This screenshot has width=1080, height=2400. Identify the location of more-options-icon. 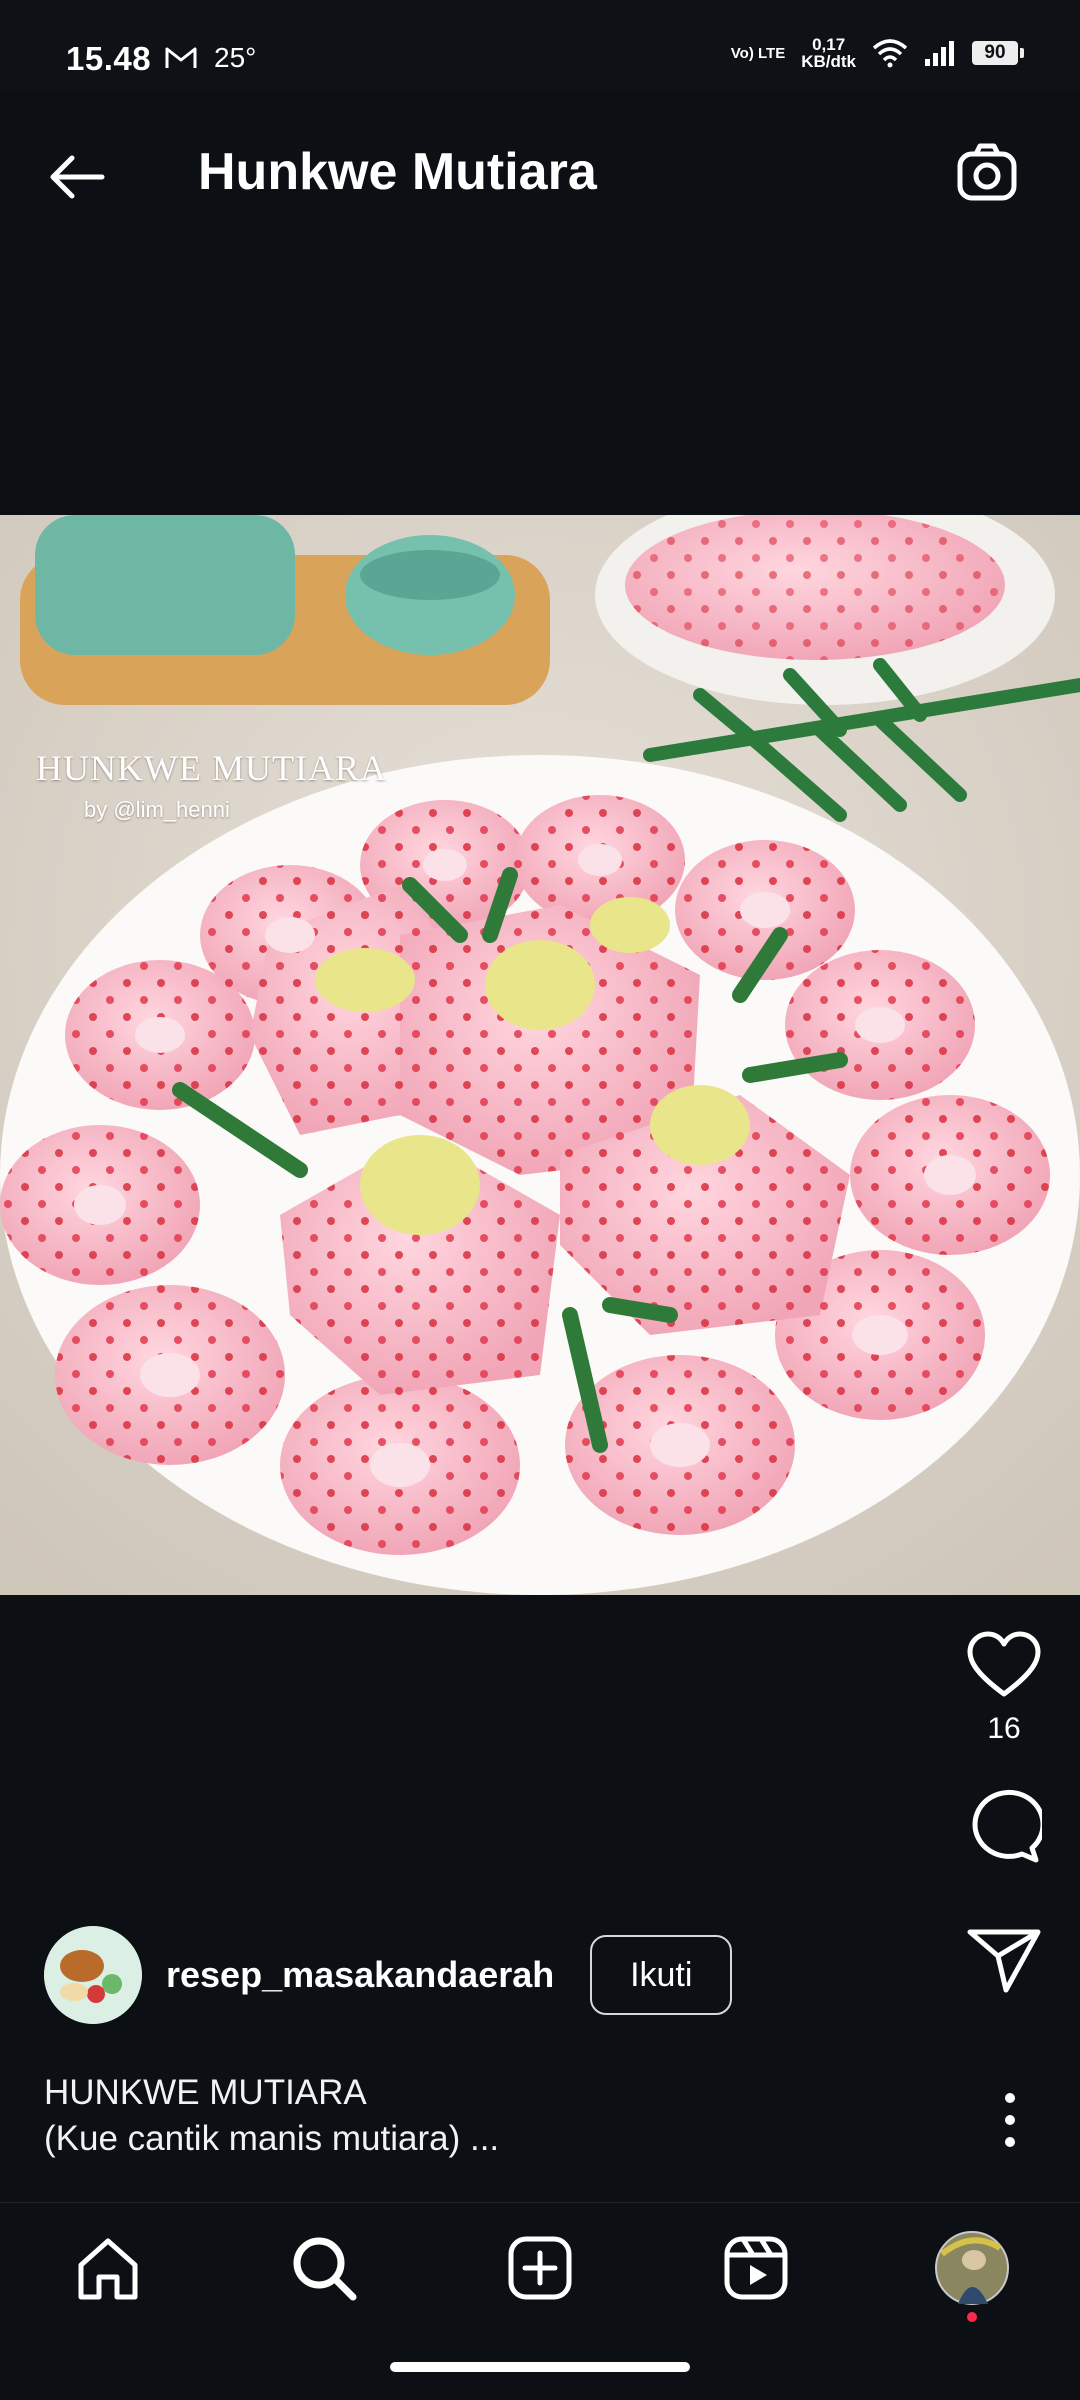
(1010, 2120).